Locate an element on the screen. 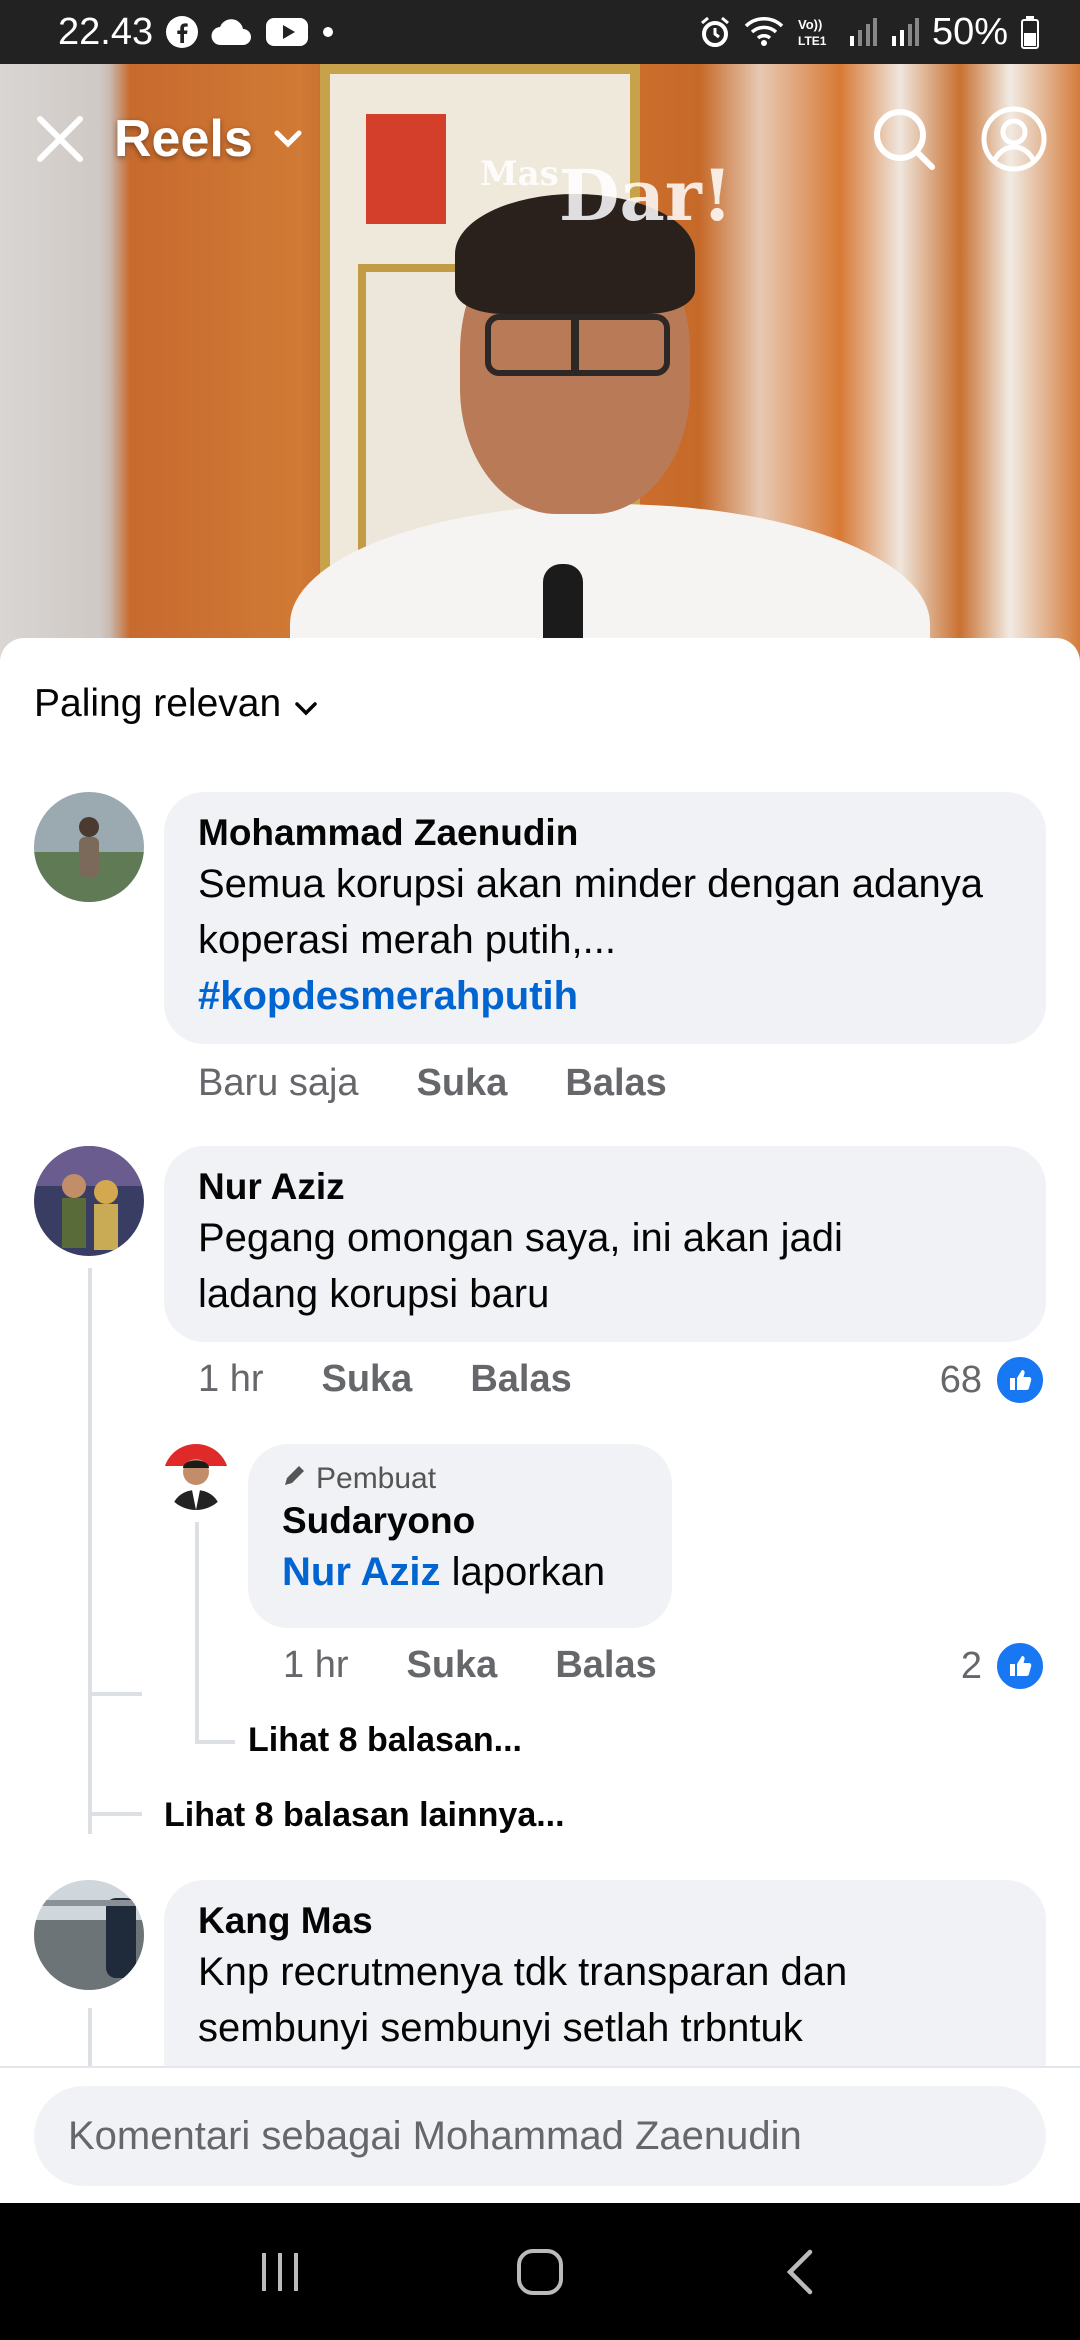 This screenshot has height=2340, width=1080. home-icon is located at coordinates (540, 2272).